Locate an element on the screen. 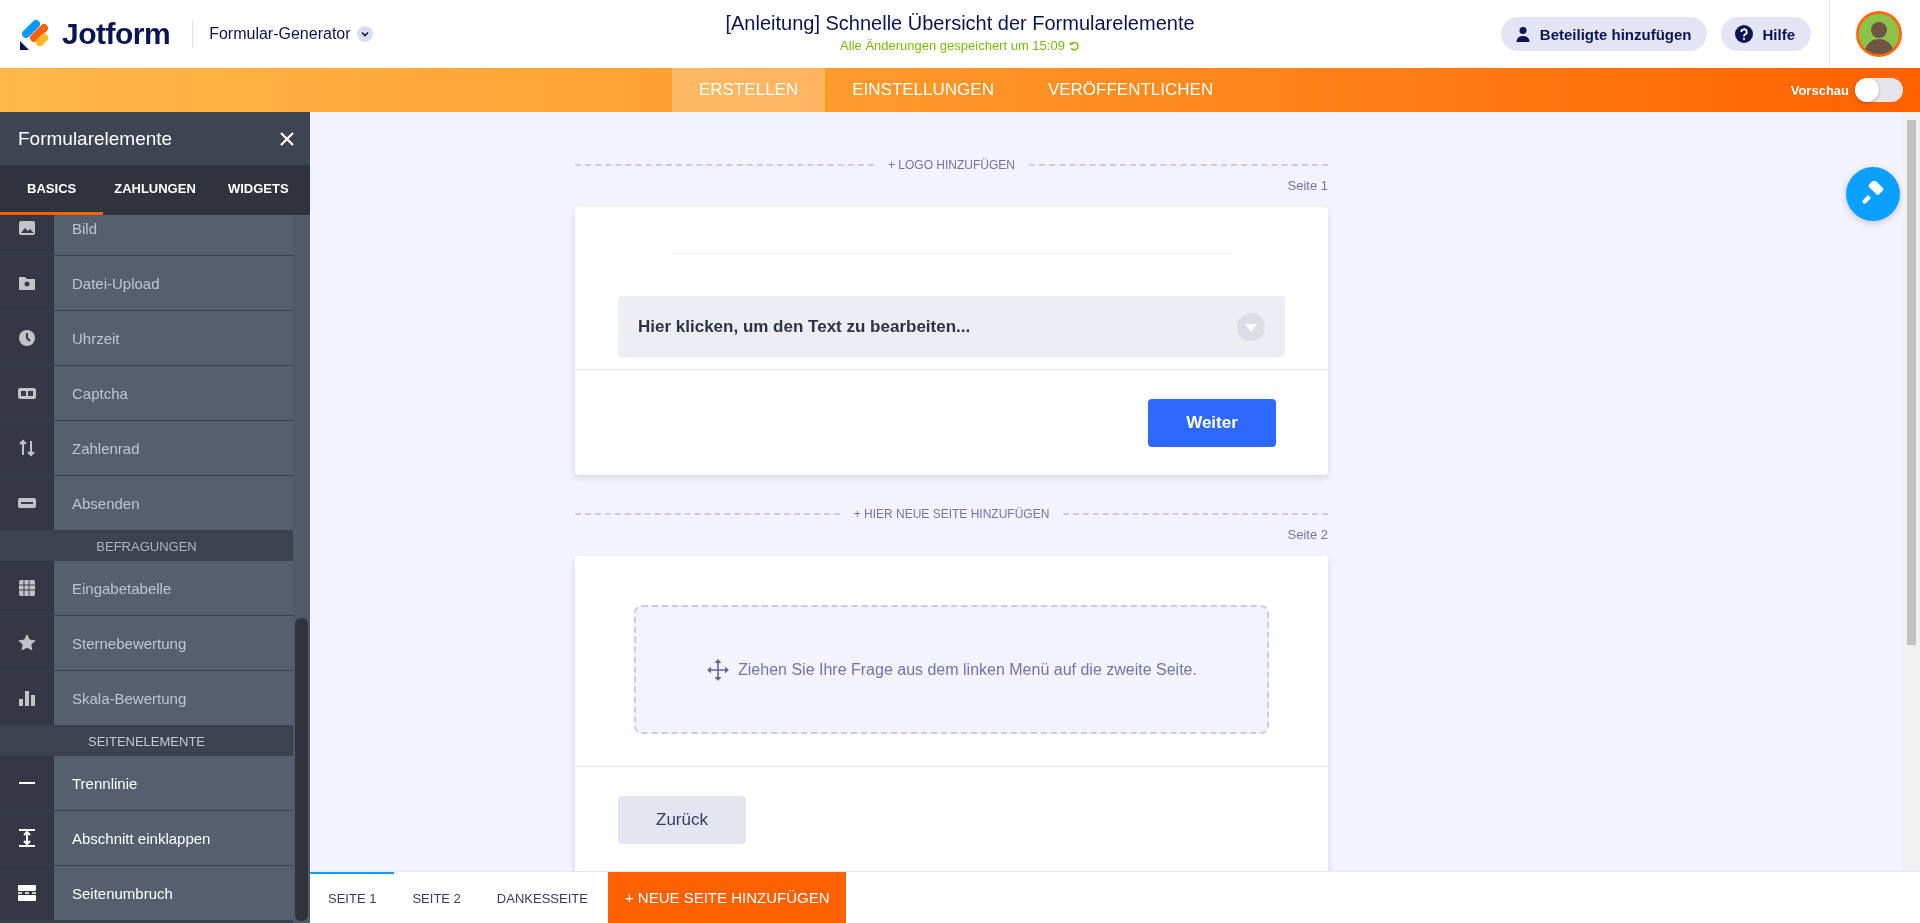 Image resolution: width=1920 pixels, height=923 pixels. nav-tab: VERÖFFENTLICHEN is located at coordinates (1130, 90).